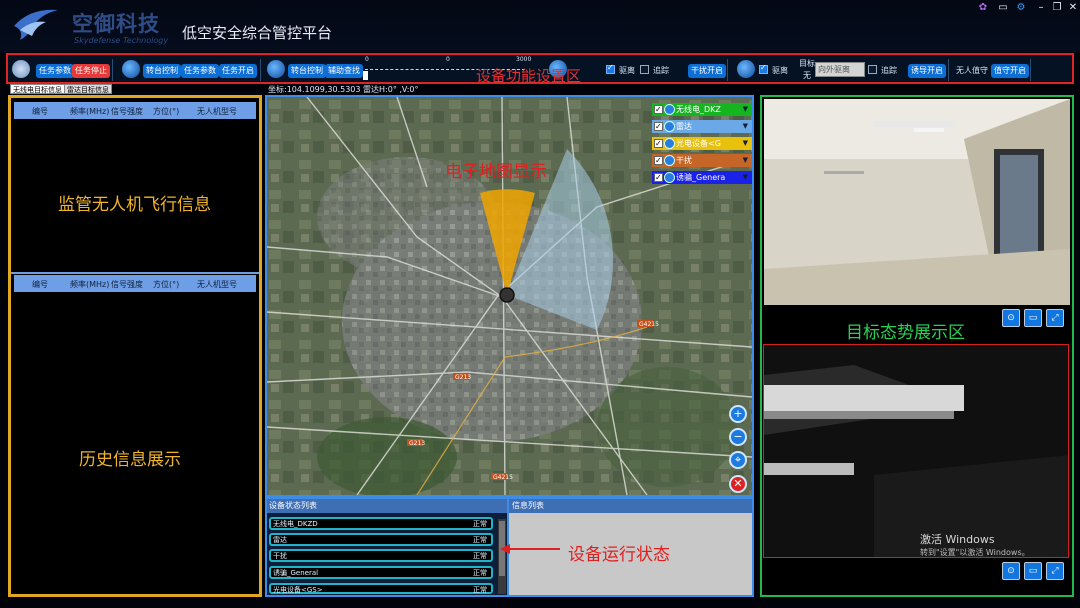  What do you see at coordinates (343, 89) in the screenshot?
I see `coordinate-readout: 坐标:104.1099,30.5303 雷达H:0° ,V:0°` at bounding box center [343, 89].